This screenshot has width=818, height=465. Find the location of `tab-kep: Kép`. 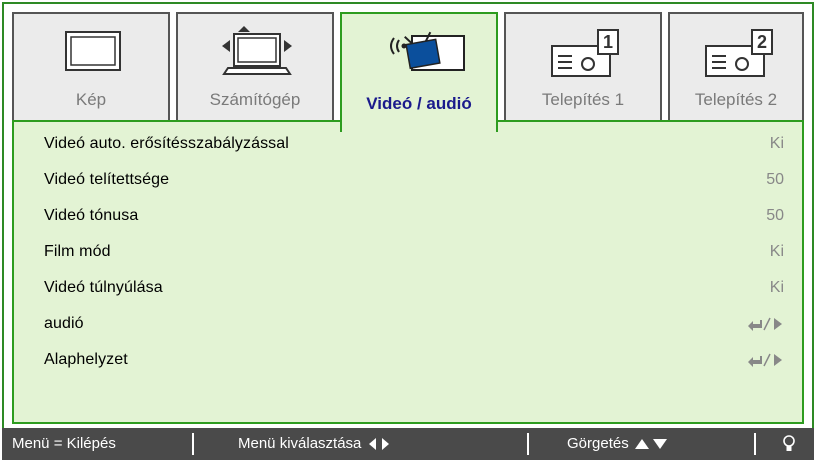

tab-kep: Kép is located at coordinates (91, 67).